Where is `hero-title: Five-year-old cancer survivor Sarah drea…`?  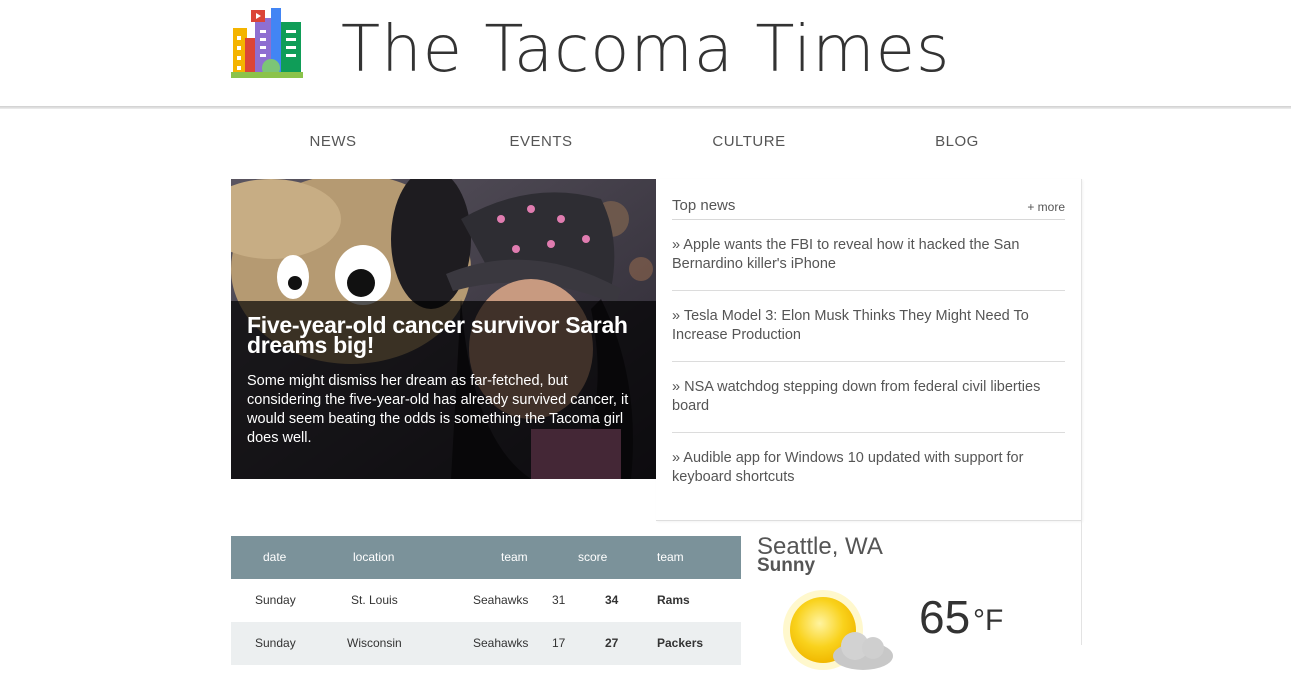 hero-title: Five-year-old cancer survivor Sarah drea… is located at coordinates (444, 335).